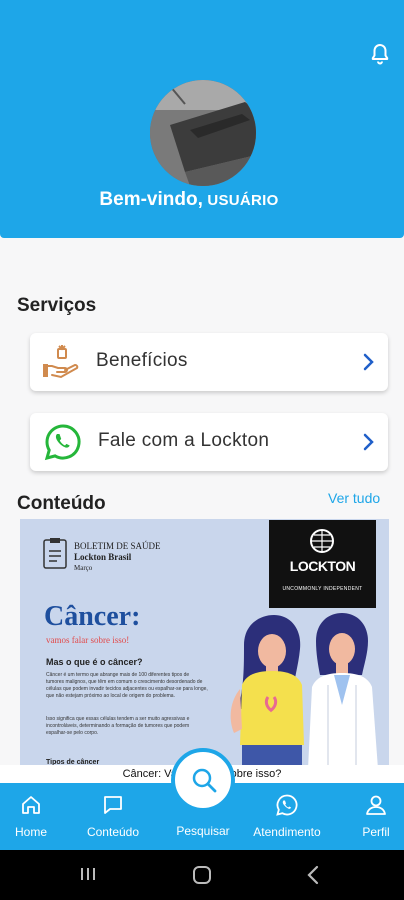 Image resolution: width=404 pixels, height=900 pixels. What do you see at coordinates (88, 874) in the screenshot?
I see `recent-apps-icon` at bounding box center [88, 874].